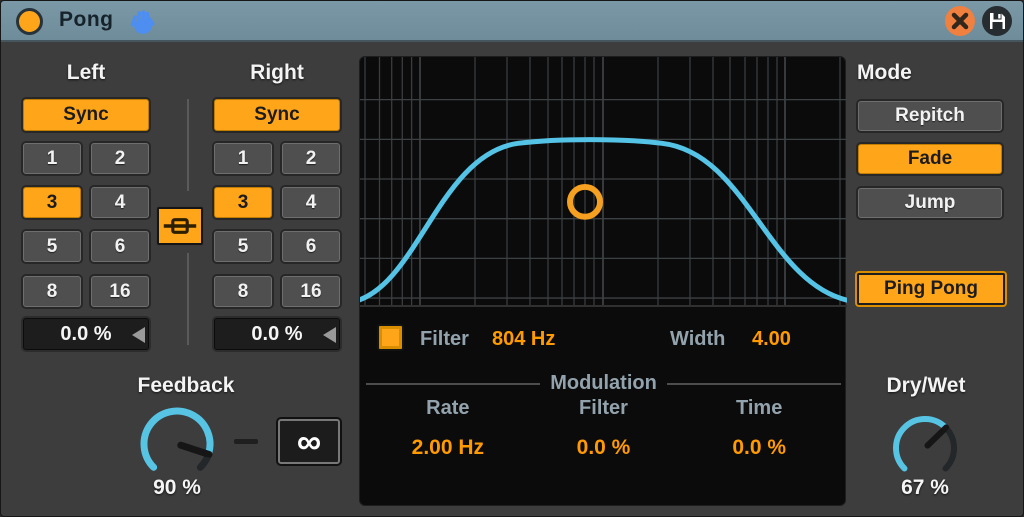 The width and height of the screenshot is (1024, 517). What do you see at coordinates (698, 338) in the screenshot?
I see `width-label: Width` at bounding box center [698, 338].